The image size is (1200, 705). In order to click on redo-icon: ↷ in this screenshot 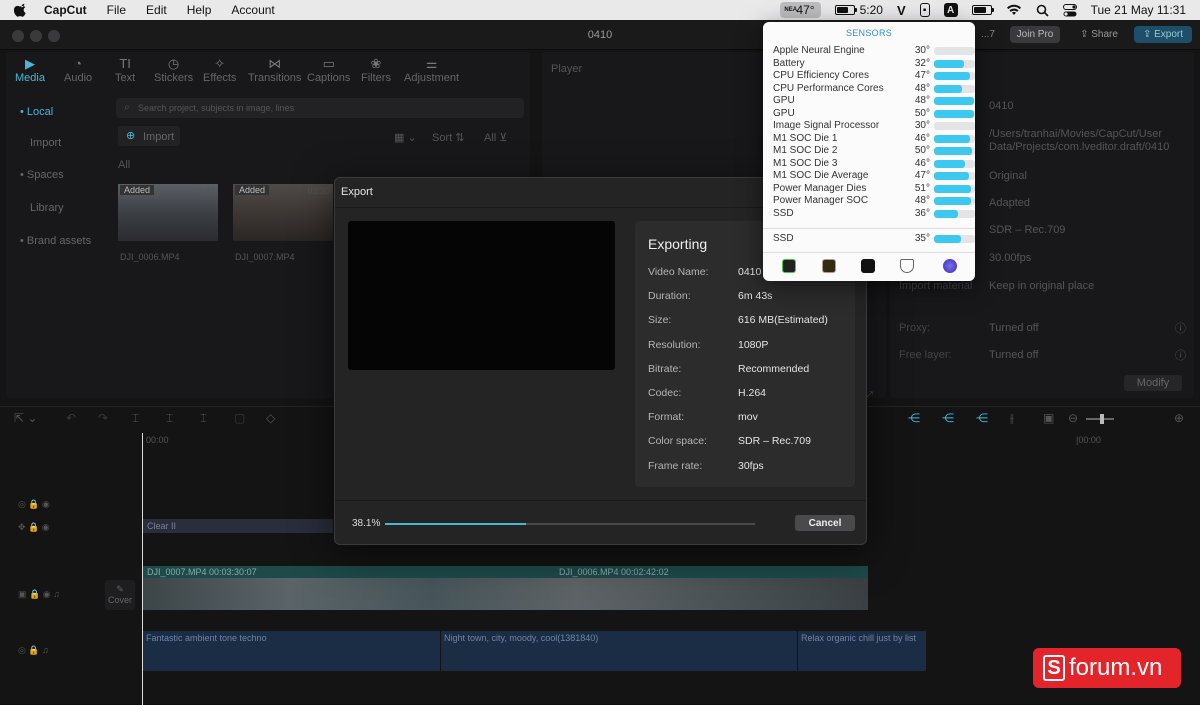, I will do `click(103, 418)`.